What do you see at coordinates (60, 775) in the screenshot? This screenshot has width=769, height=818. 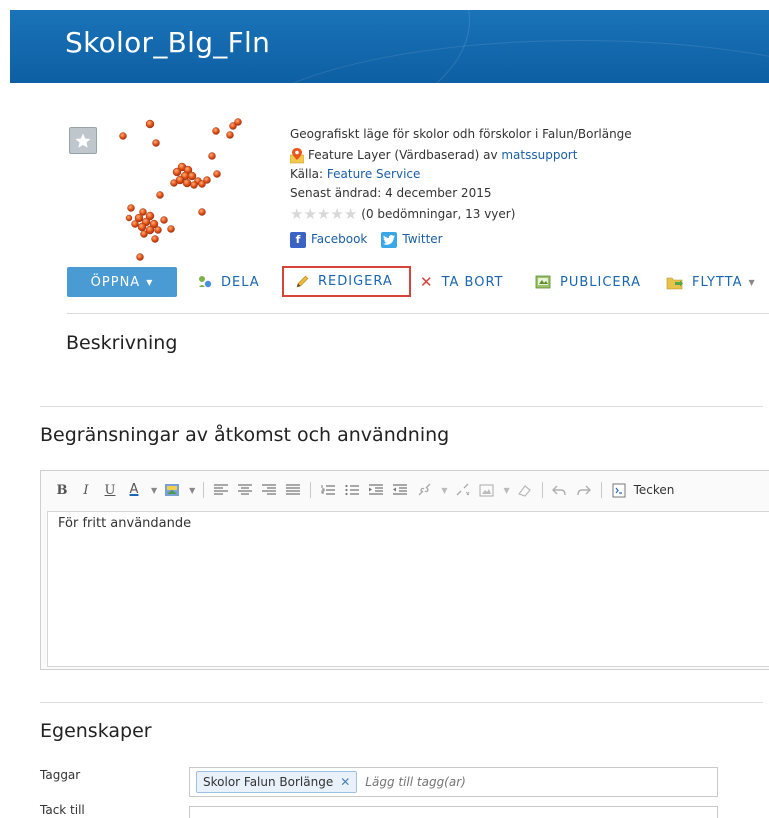 I see `tags-label: Taggar` at bounding box center [60, 775].